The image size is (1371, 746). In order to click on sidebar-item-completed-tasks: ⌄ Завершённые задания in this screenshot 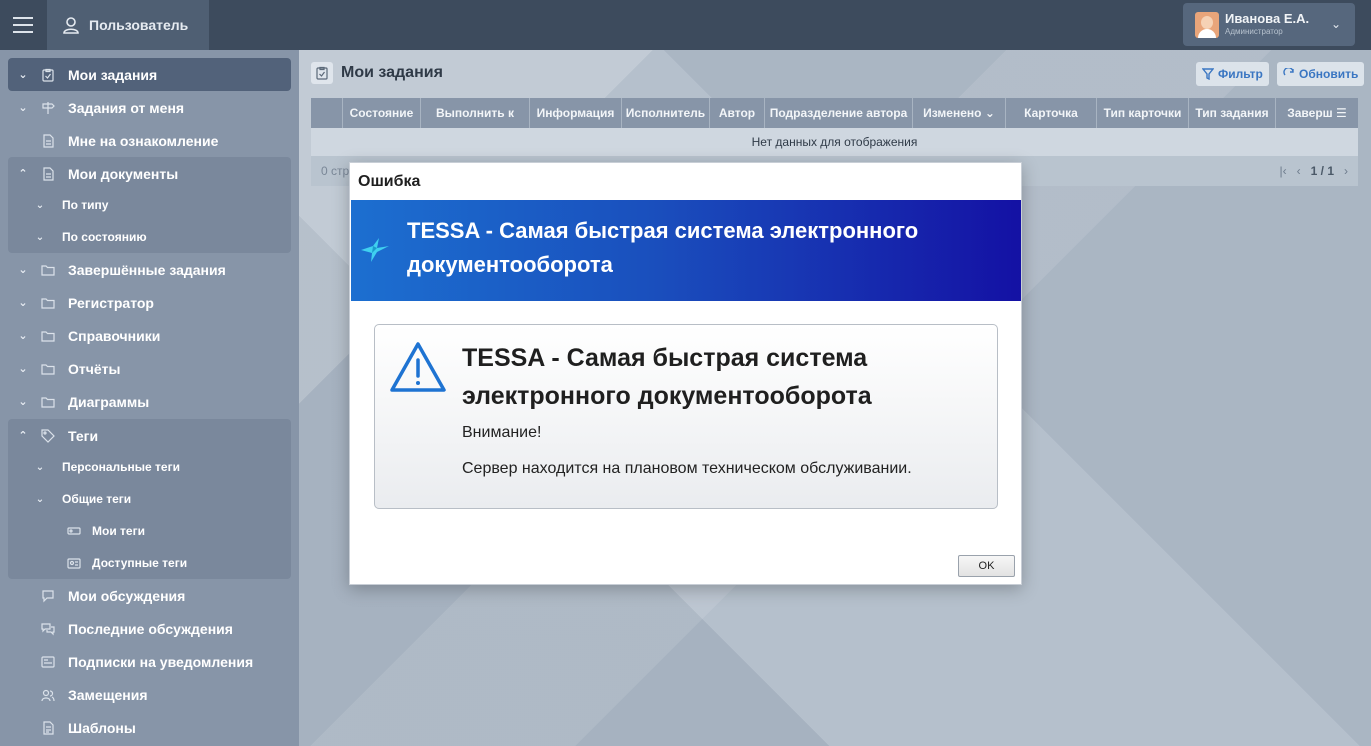, I will do `click(149, 269)`.